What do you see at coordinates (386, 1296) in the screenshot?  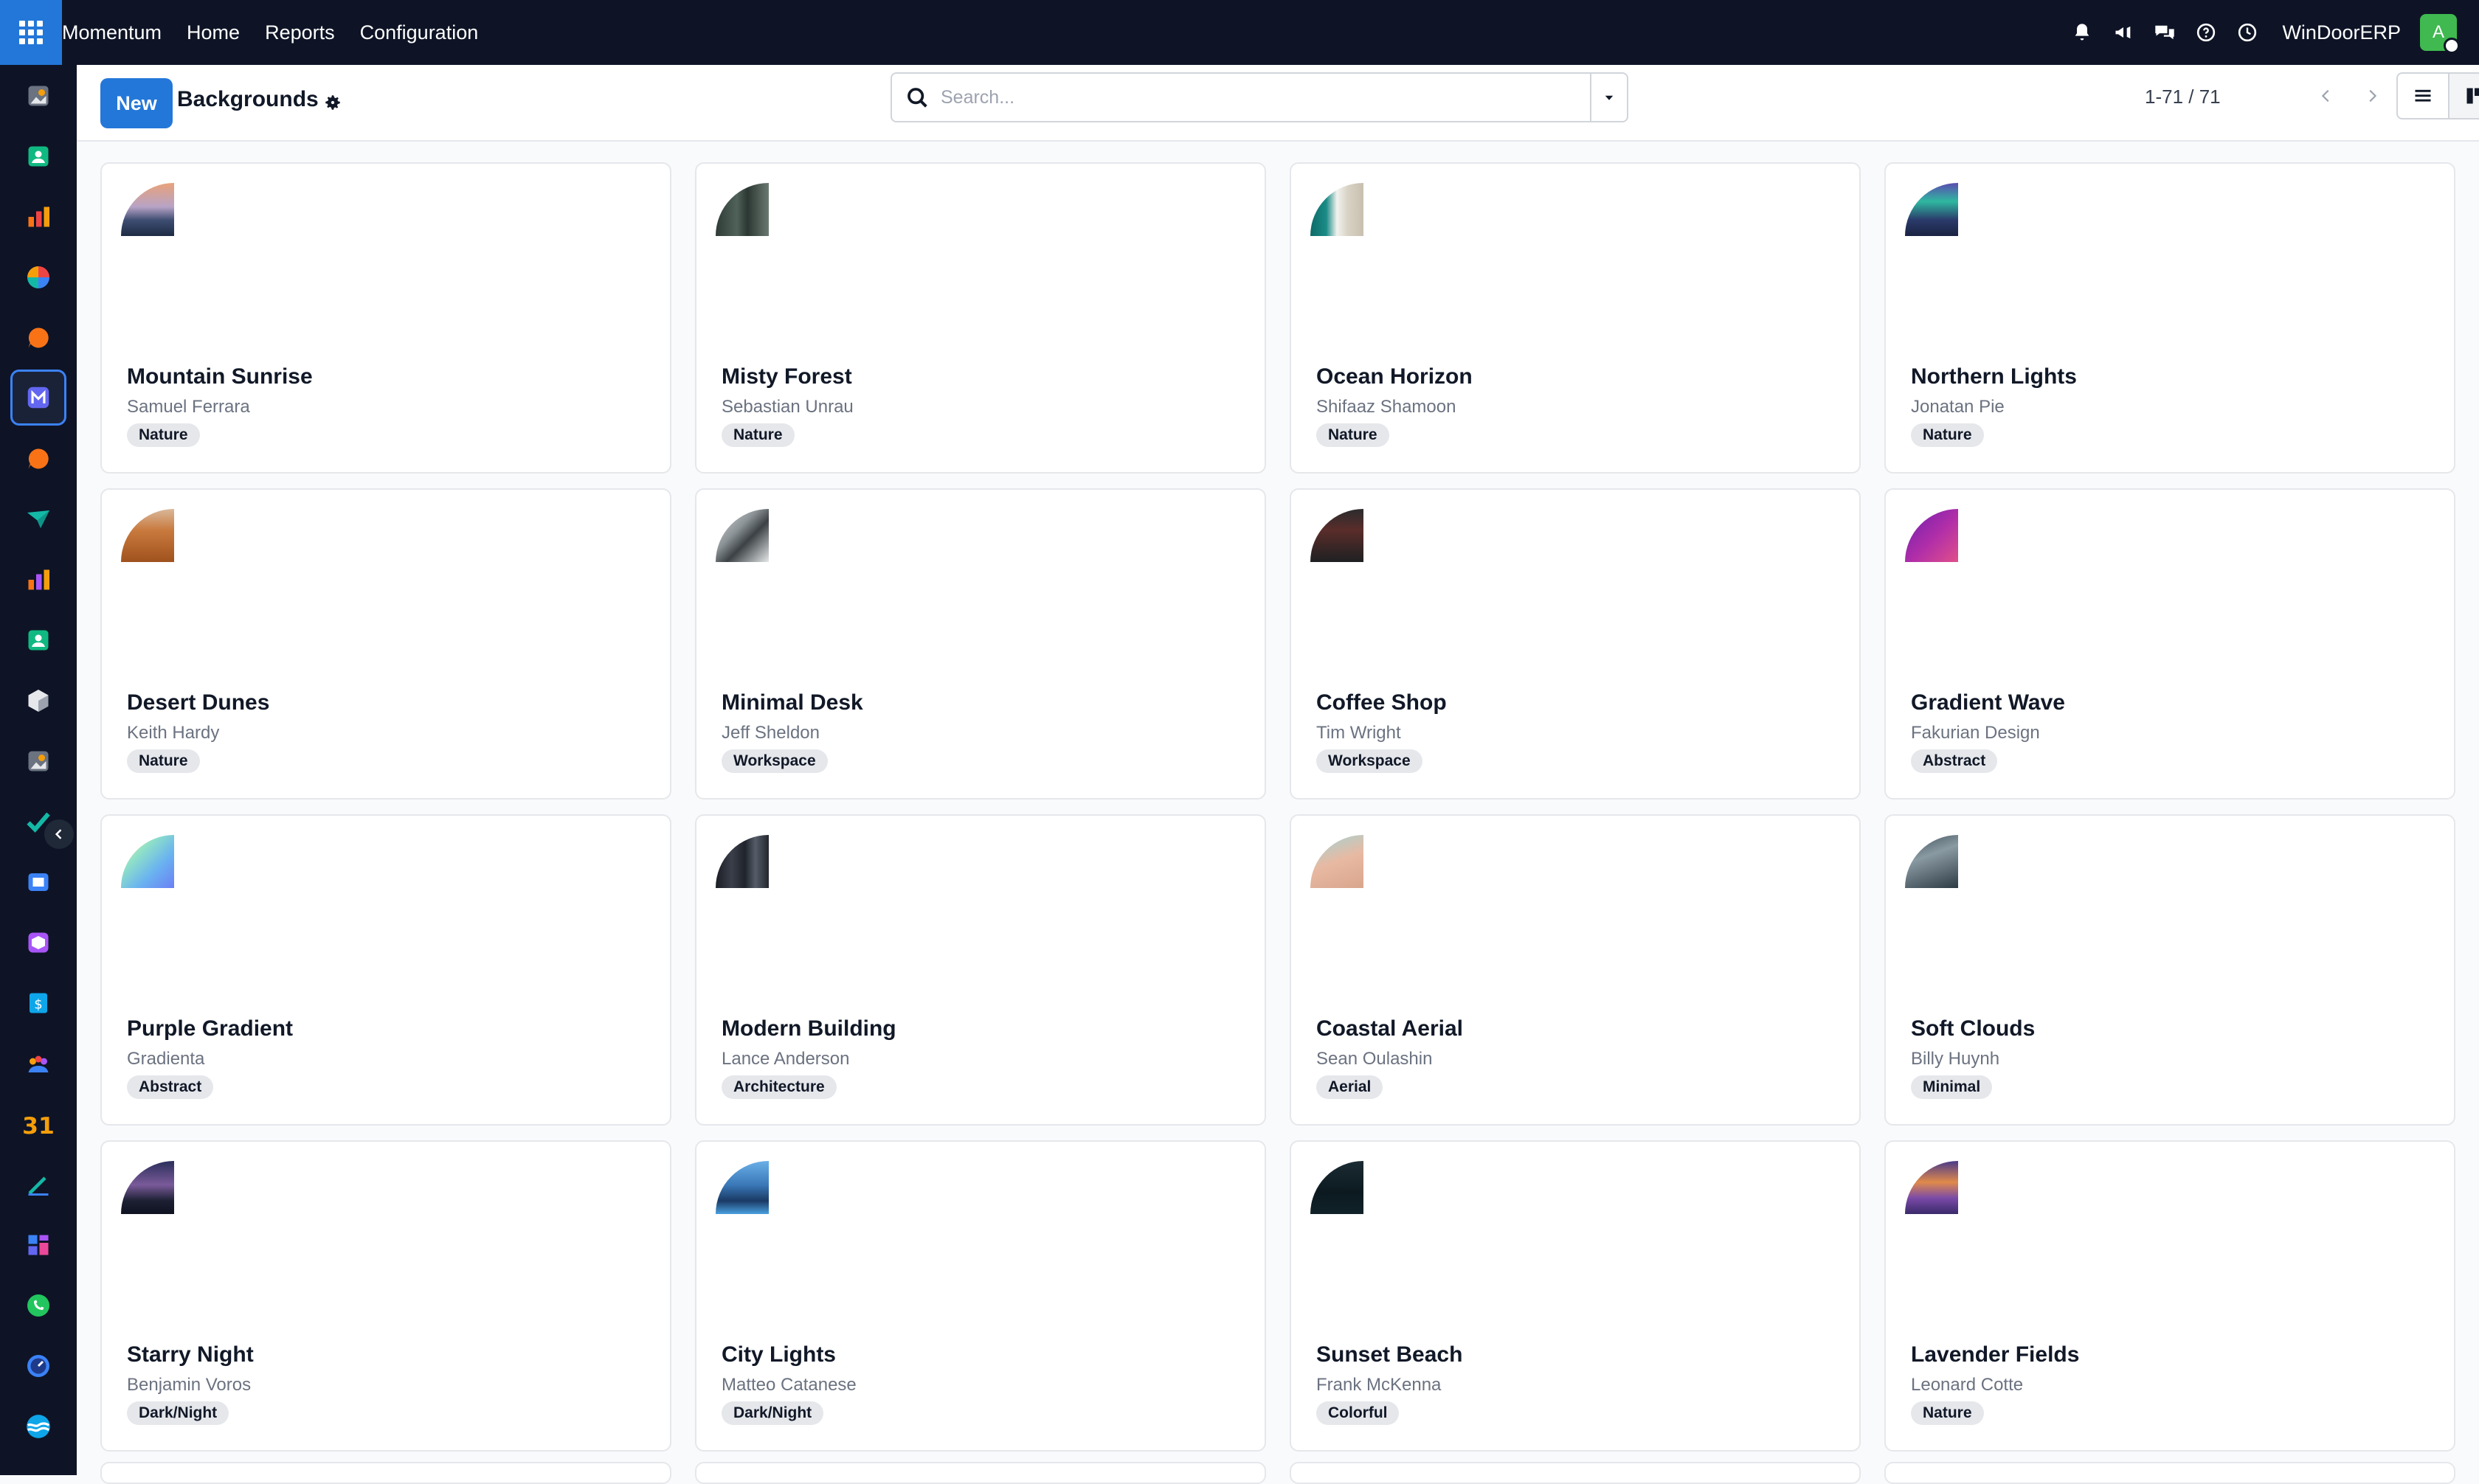 I see `kanban-card: Starry Night Benjamin Voros Dark/Night` at bounding box center [386, 1296].